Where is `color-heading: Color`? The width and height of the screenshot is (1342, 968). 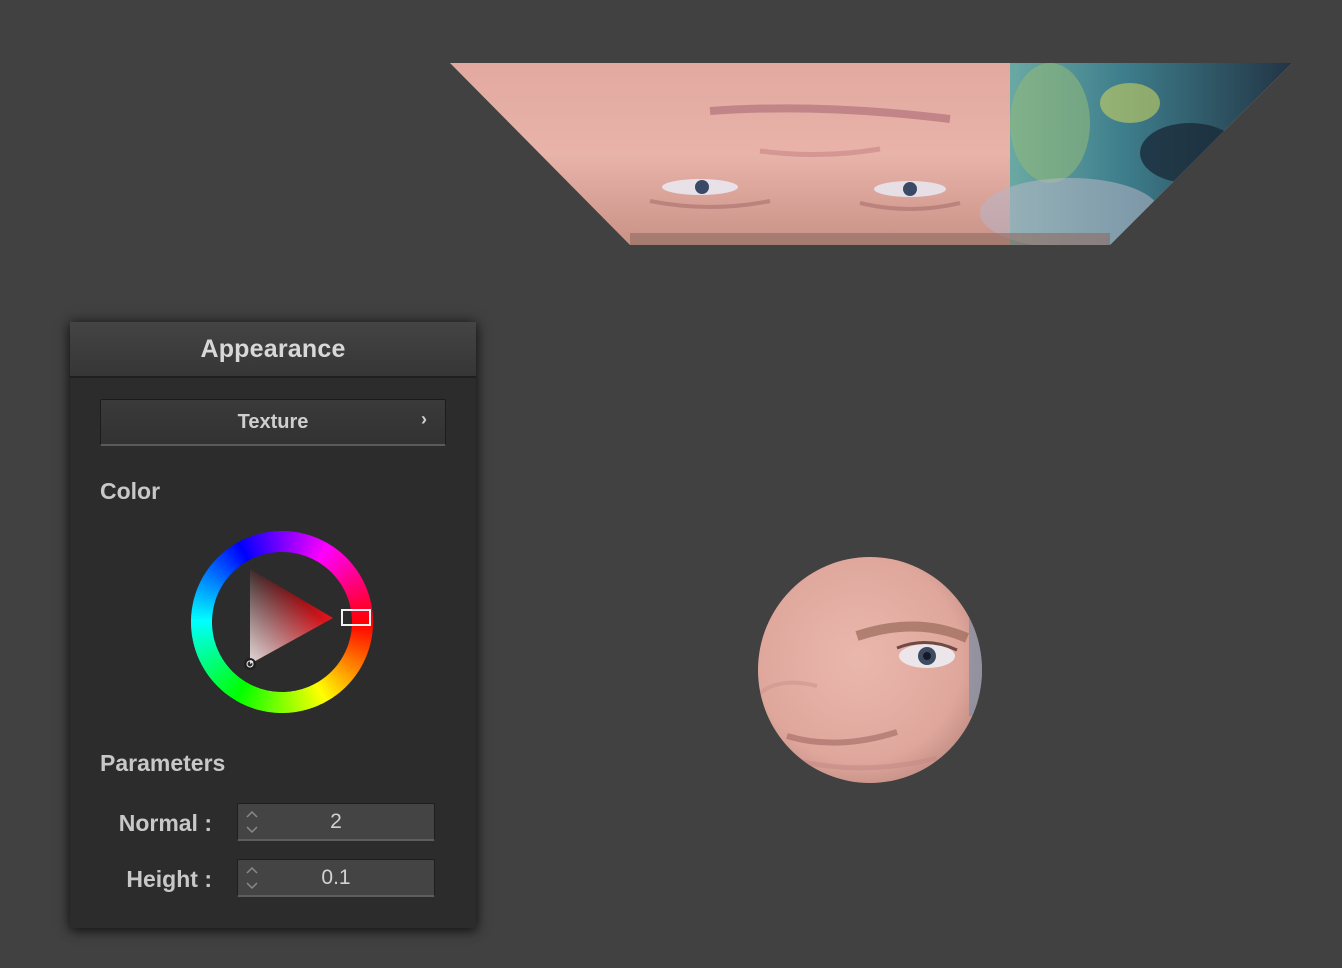 color-heading: Color is located at coordinates (130, 491).